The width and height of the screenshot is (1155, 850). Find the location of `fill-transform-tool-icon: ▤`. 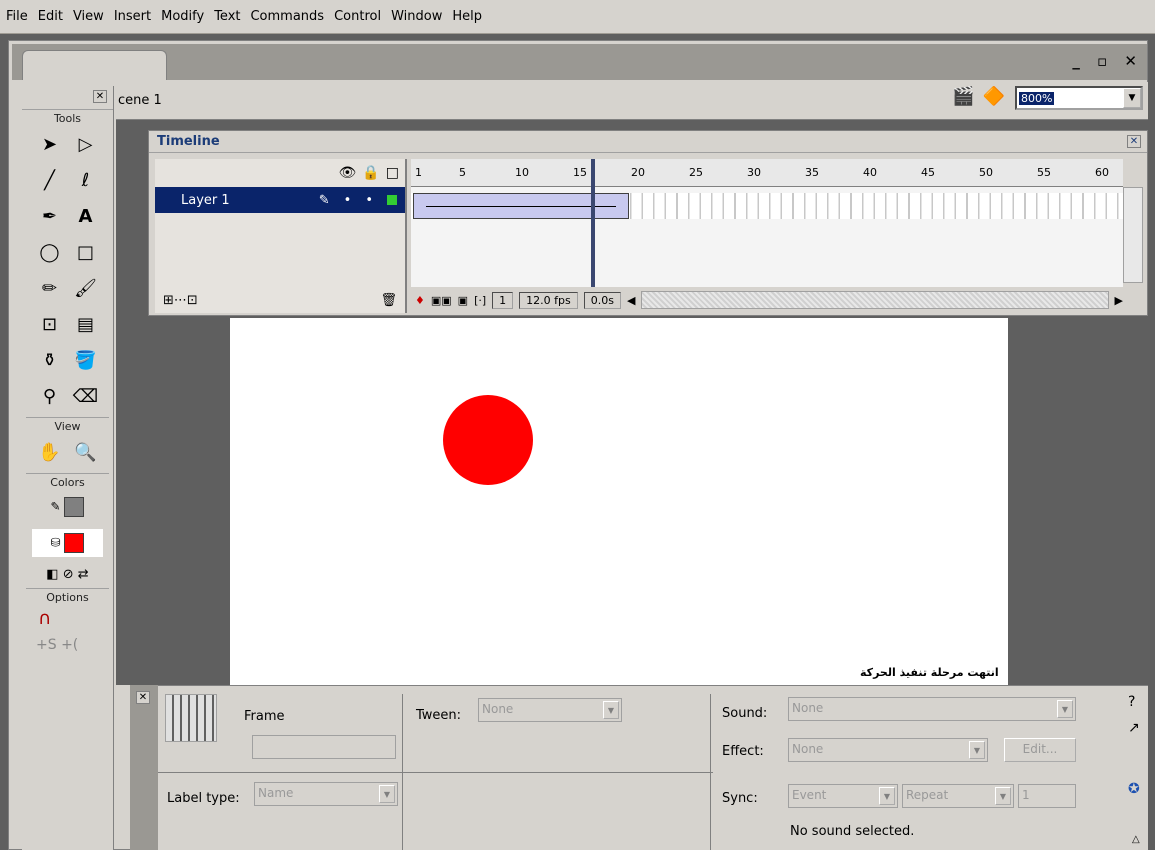

fill-transform-tool-icon: ▤ is located at coordinates (86, 324).